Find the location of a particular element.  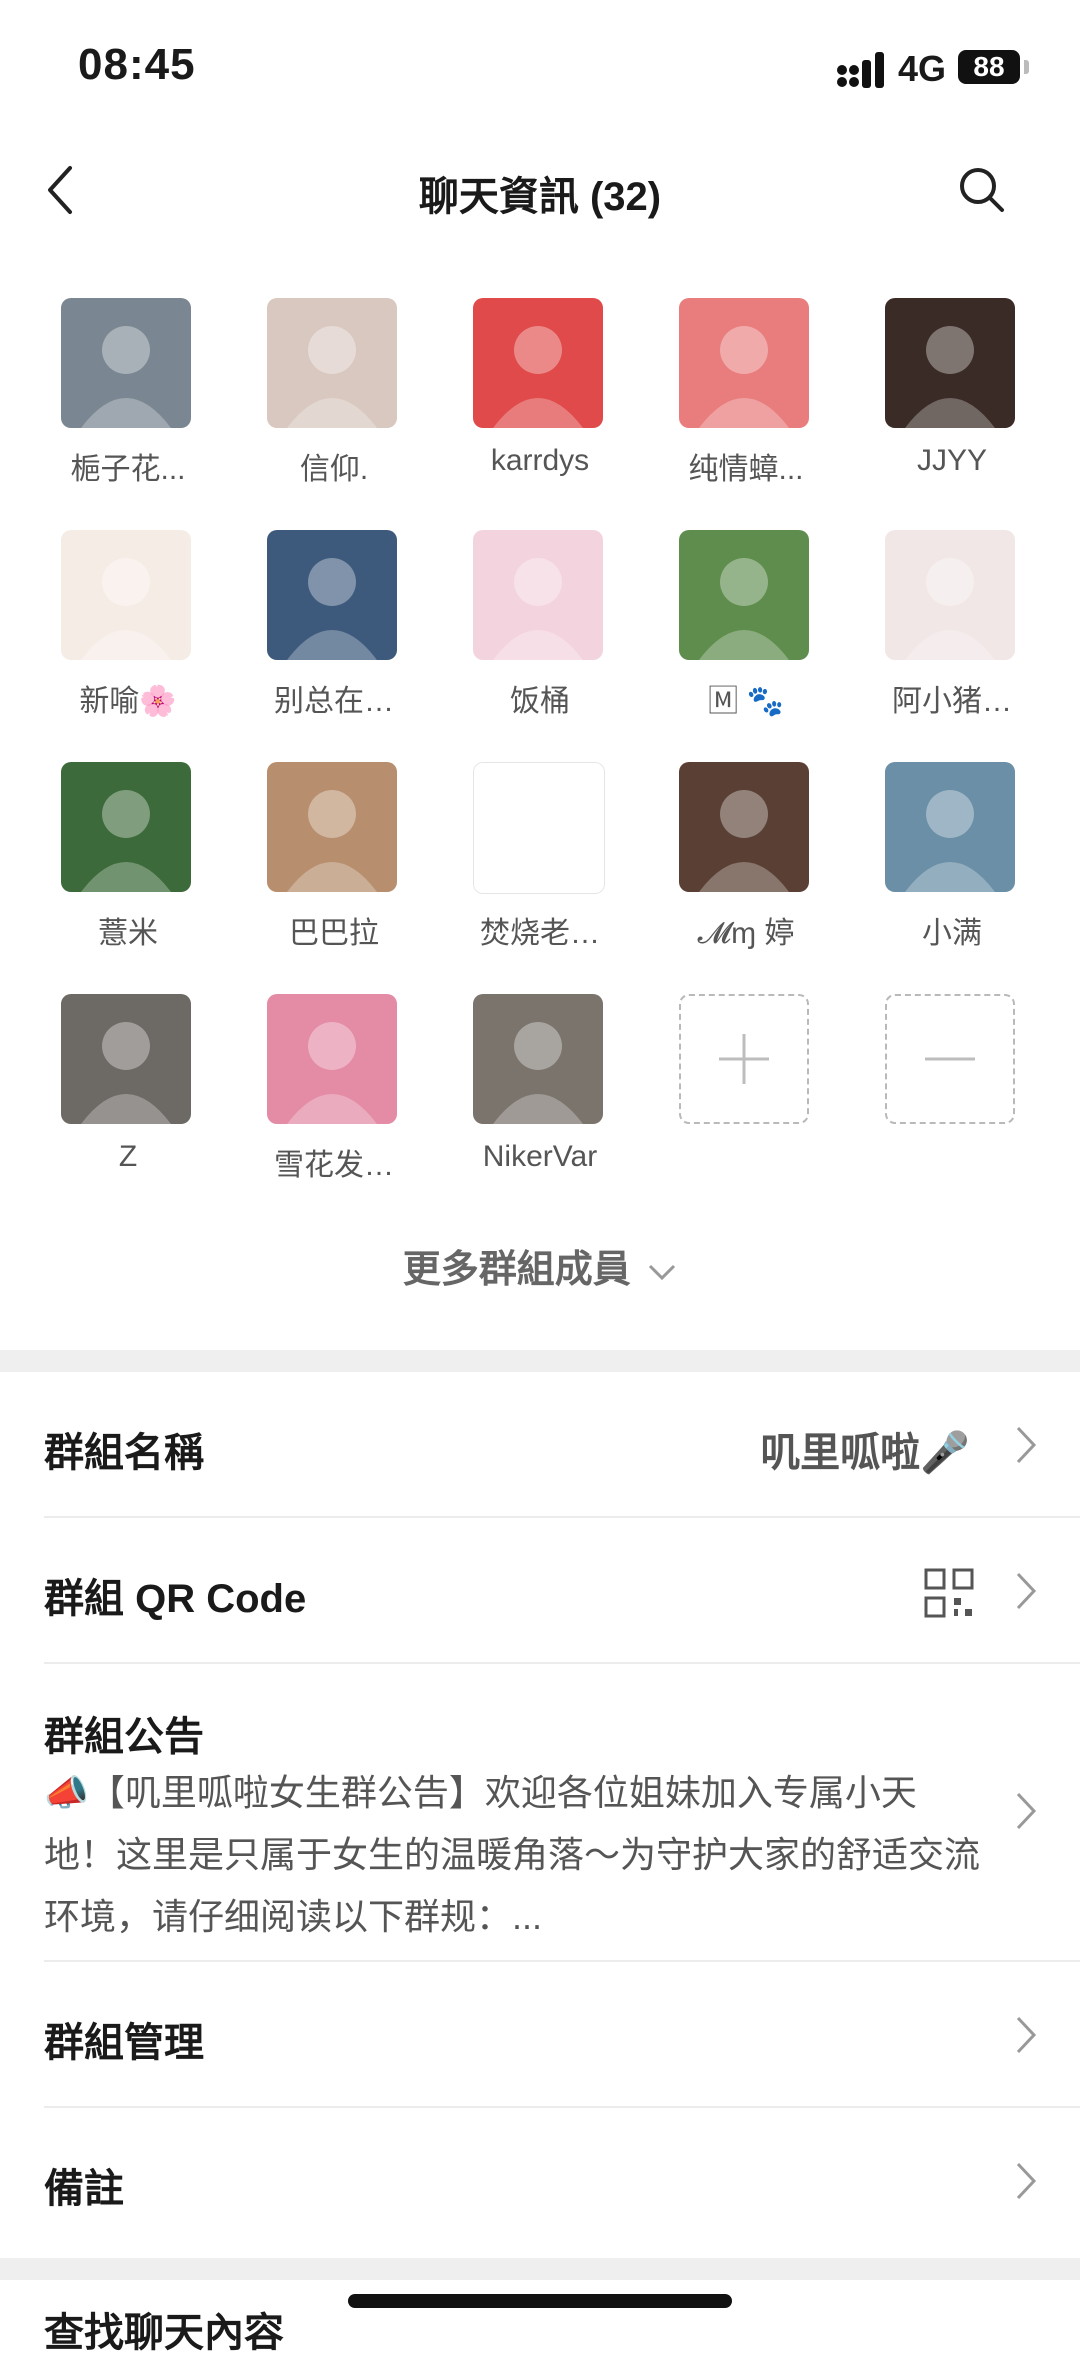

member-item: 信仰. is located at coordinates (334, 394).